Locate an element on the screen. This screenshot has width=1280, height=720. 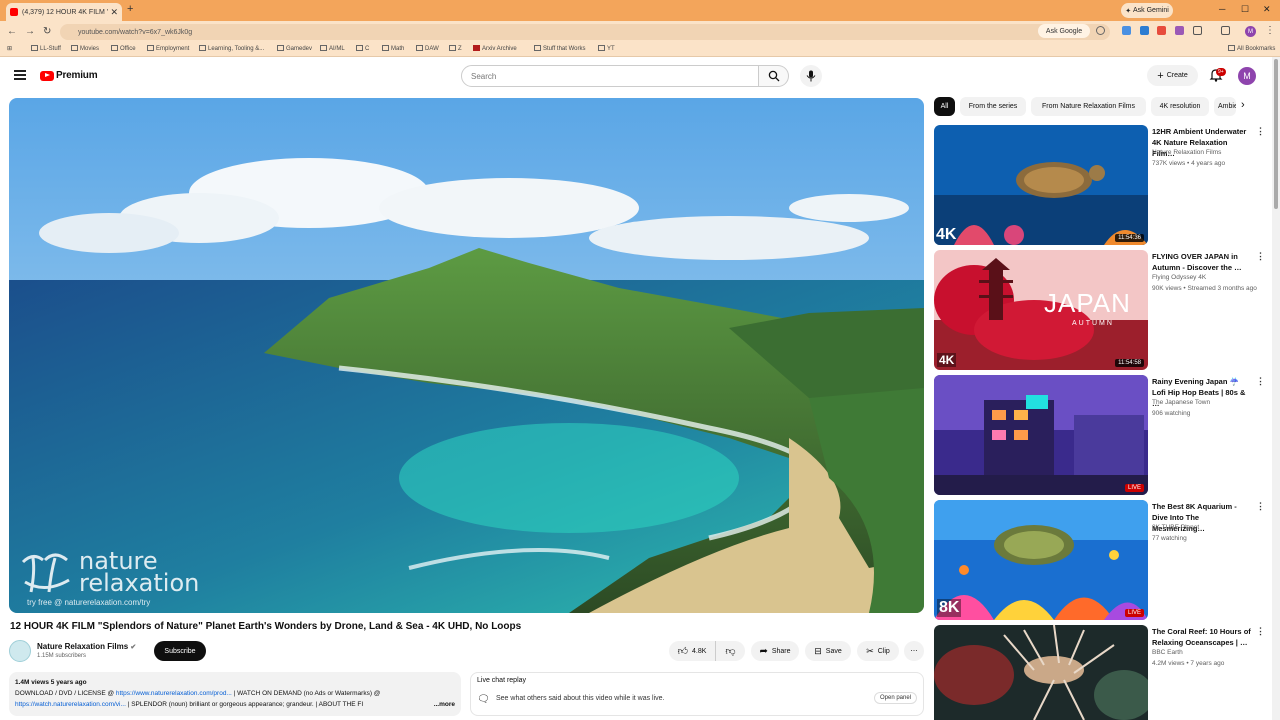
description-more: ...more is located at coordinates (444, 704).